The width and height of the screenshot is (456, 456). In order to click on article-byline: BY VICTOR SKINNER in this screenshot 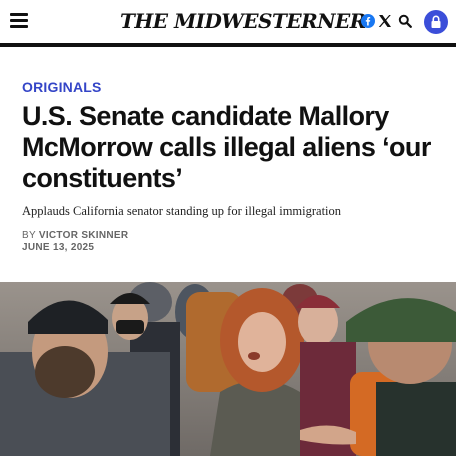, I will do `click(75, 235)`.